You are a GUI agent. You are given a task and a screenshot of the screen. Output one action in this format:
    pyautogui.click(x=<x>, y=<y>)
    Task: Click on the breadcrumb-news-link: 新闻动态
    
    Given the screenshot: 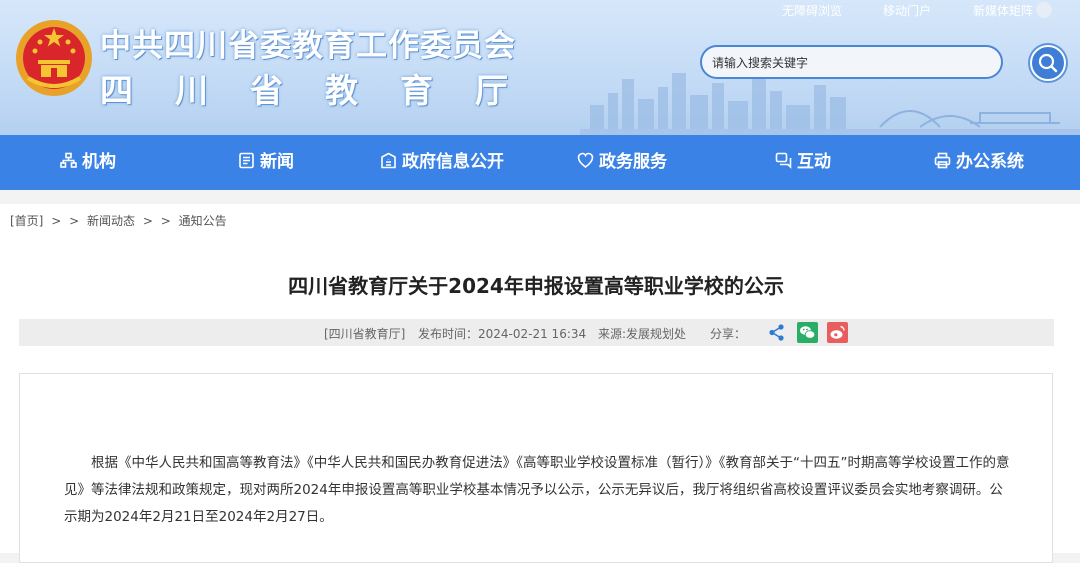 What is the action you would take?
    pyautogui.click(x=111, y=221)
    